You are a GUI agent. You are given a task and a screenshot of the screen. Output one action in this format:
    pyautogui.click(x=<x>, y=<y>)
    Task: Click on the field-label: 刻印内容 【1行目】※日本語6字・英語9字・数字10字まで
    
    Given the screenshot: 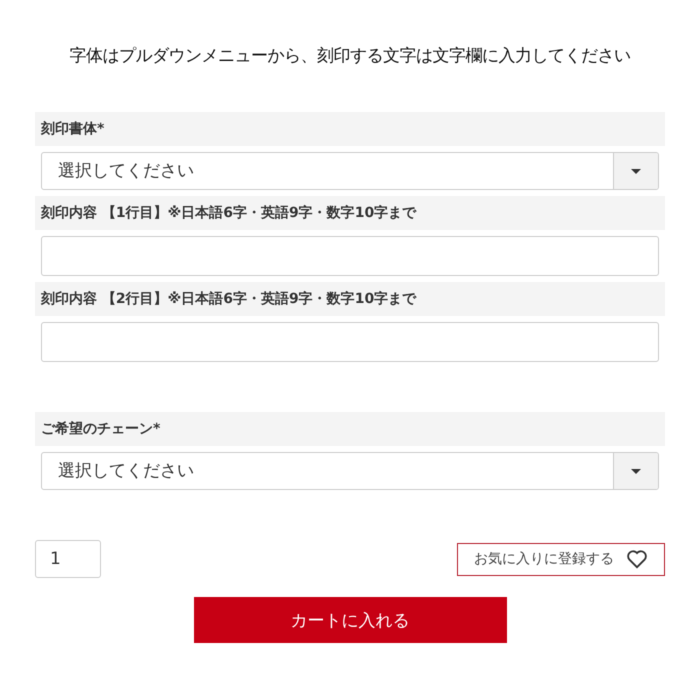 What is the action you would take?
    pyautogui.click(x=350, y=213)
    